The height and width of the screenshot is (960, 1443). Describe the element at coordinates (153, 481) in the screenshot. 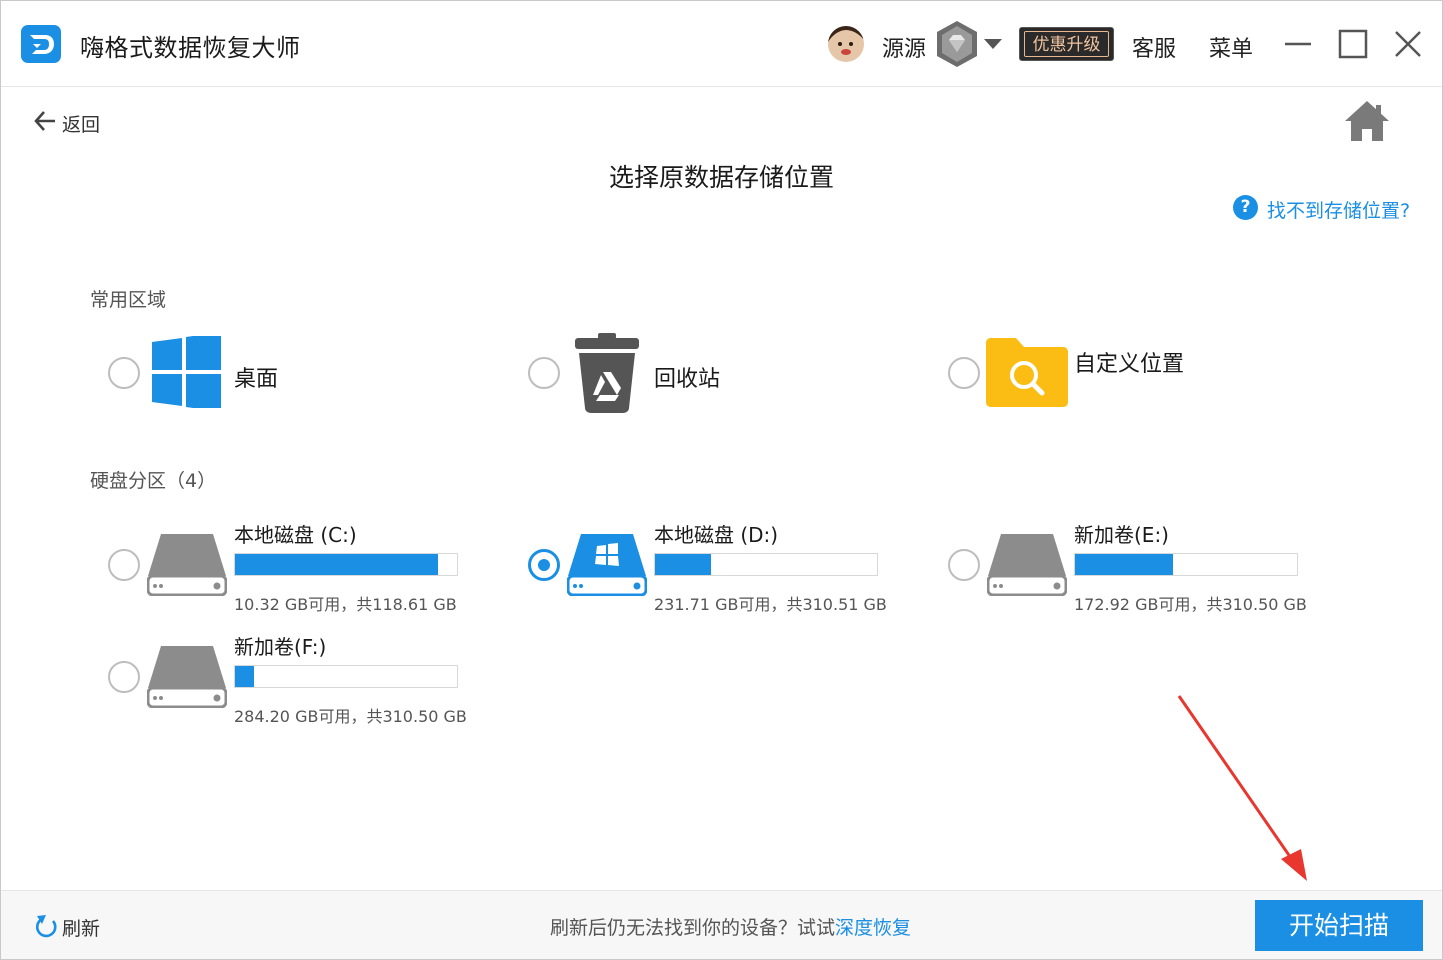

I see `drives-section-label: 硬盘分区（4）` at that location.